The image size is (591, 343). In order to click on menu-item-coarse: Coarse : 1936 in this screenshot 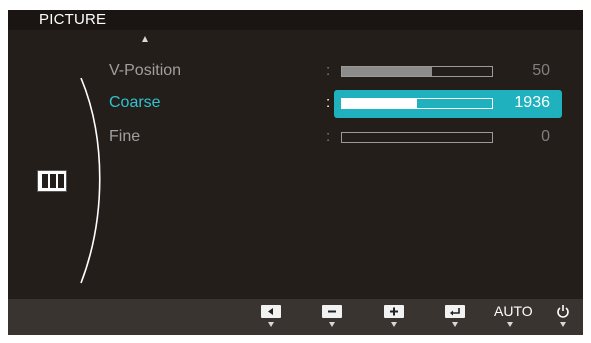, I will do `click(295, 104)`.